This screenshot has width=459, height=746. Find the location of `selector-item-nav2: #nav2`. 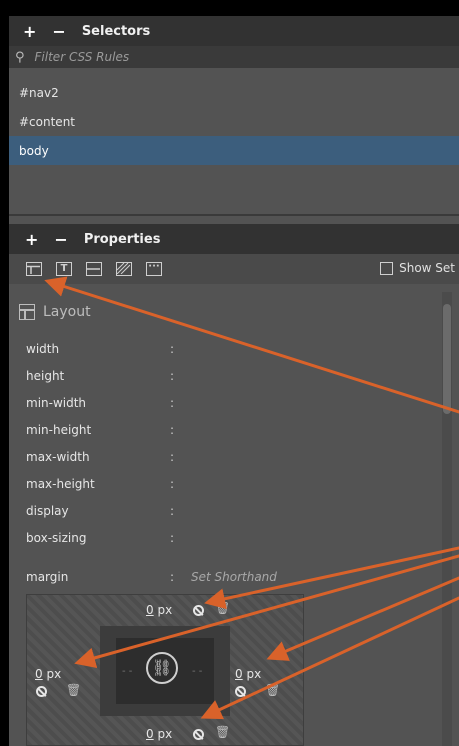

selector-item-nav2: #nav2 is located at coordinates (234, 92).